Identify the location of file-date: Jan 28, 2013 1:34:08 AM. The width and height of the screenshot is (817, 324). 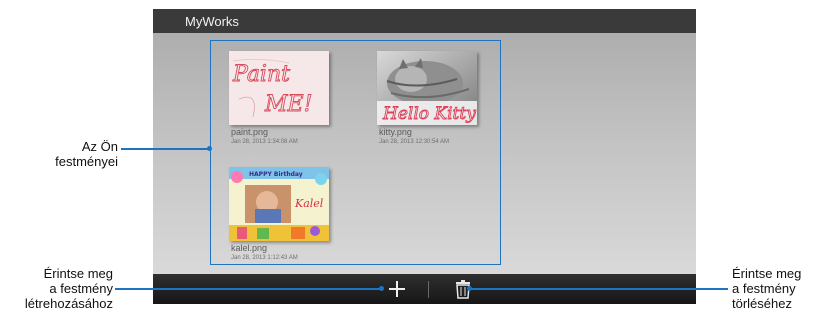
(264, 142).